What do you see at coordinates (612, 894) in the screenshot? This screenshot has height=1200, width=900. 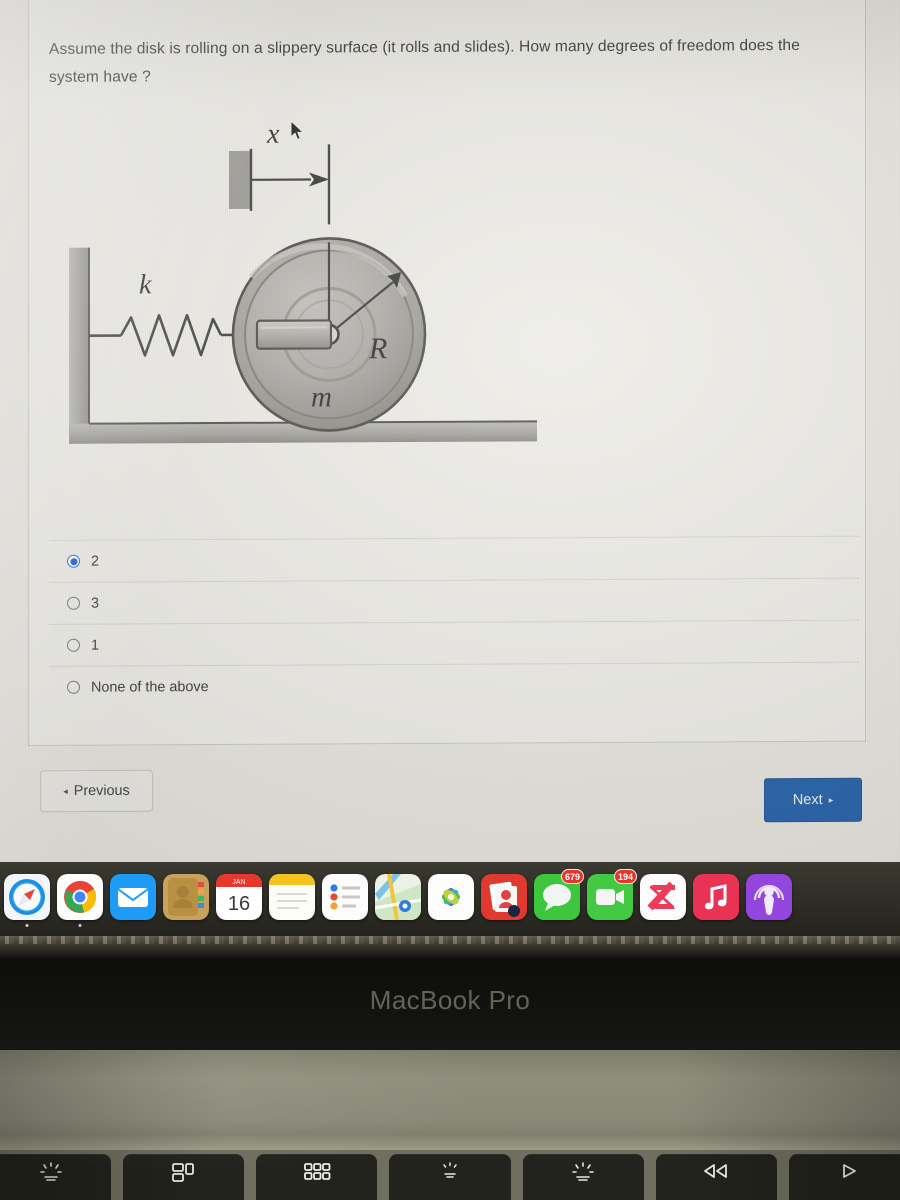 I see `dock-icon-facetime: 194` at bounding box center [612, 894].